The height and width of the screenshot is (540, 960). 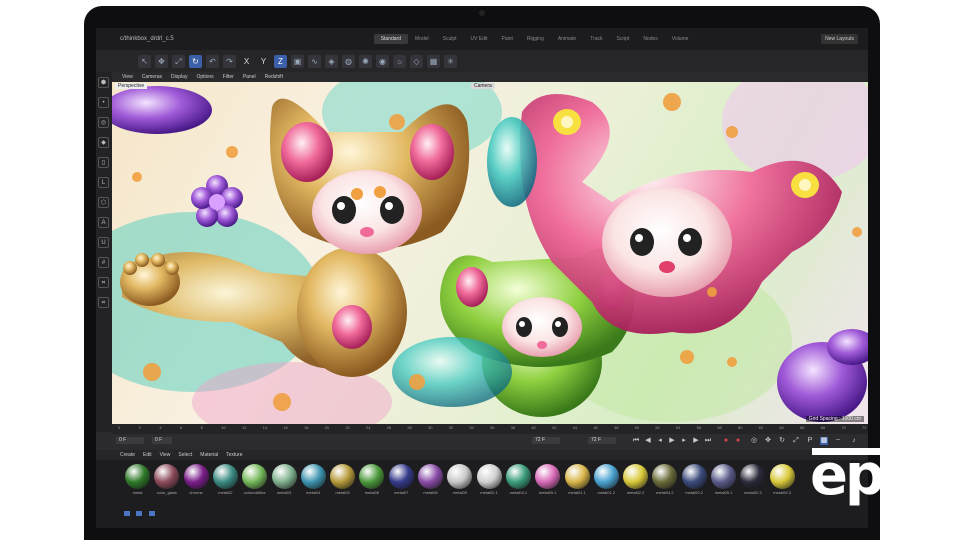 I want to click on light-icon: ☼, so click(x=399, y=61).